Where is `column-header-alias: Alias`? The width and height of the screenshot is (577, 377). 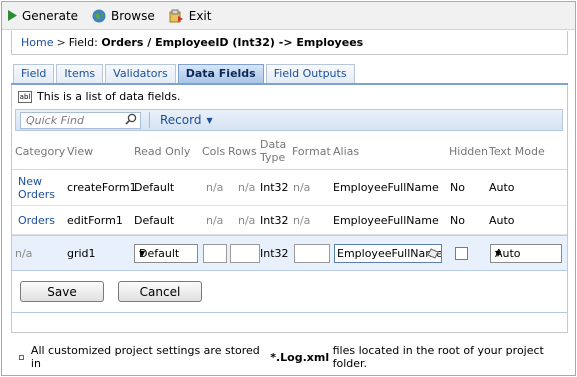 column-header-alias: Alias is located at coordinates (346, 151).